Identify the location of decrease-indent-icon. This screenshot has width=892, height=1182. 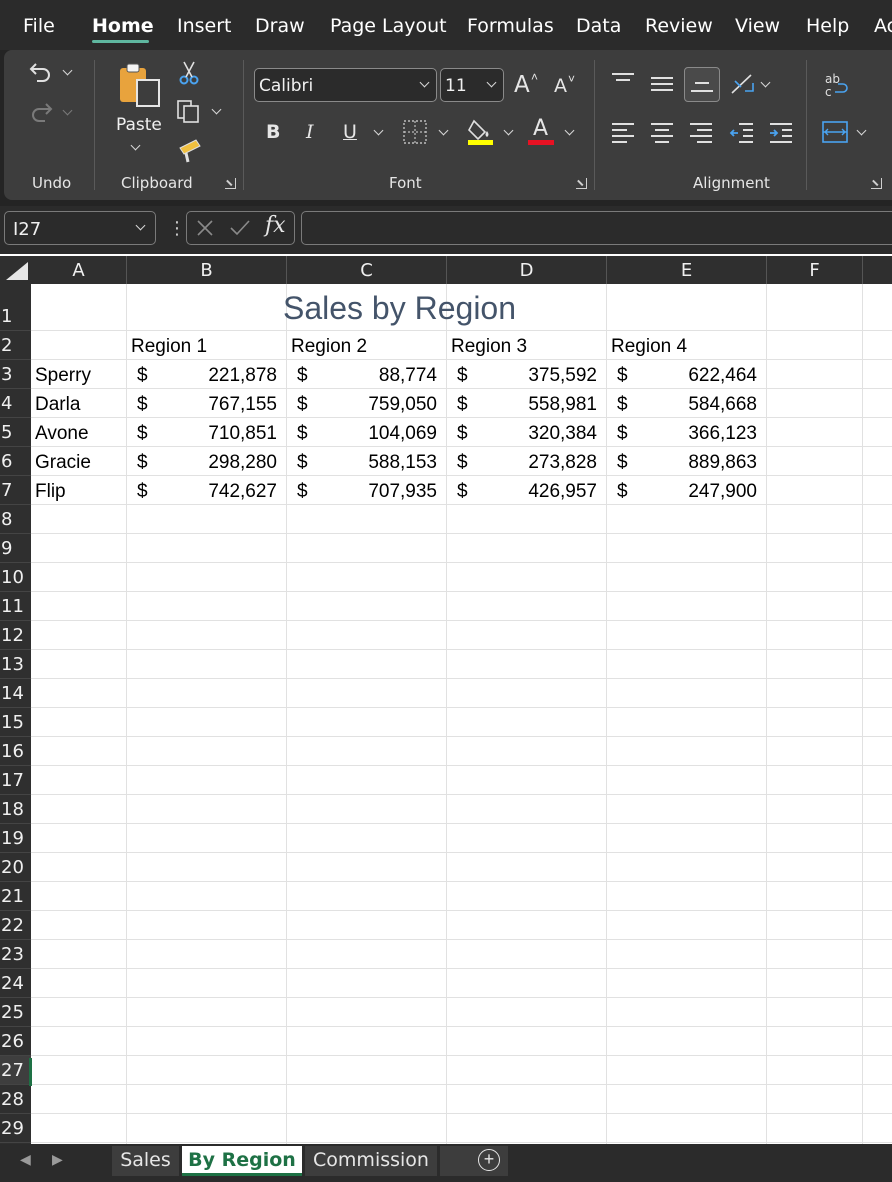
(742, 133).